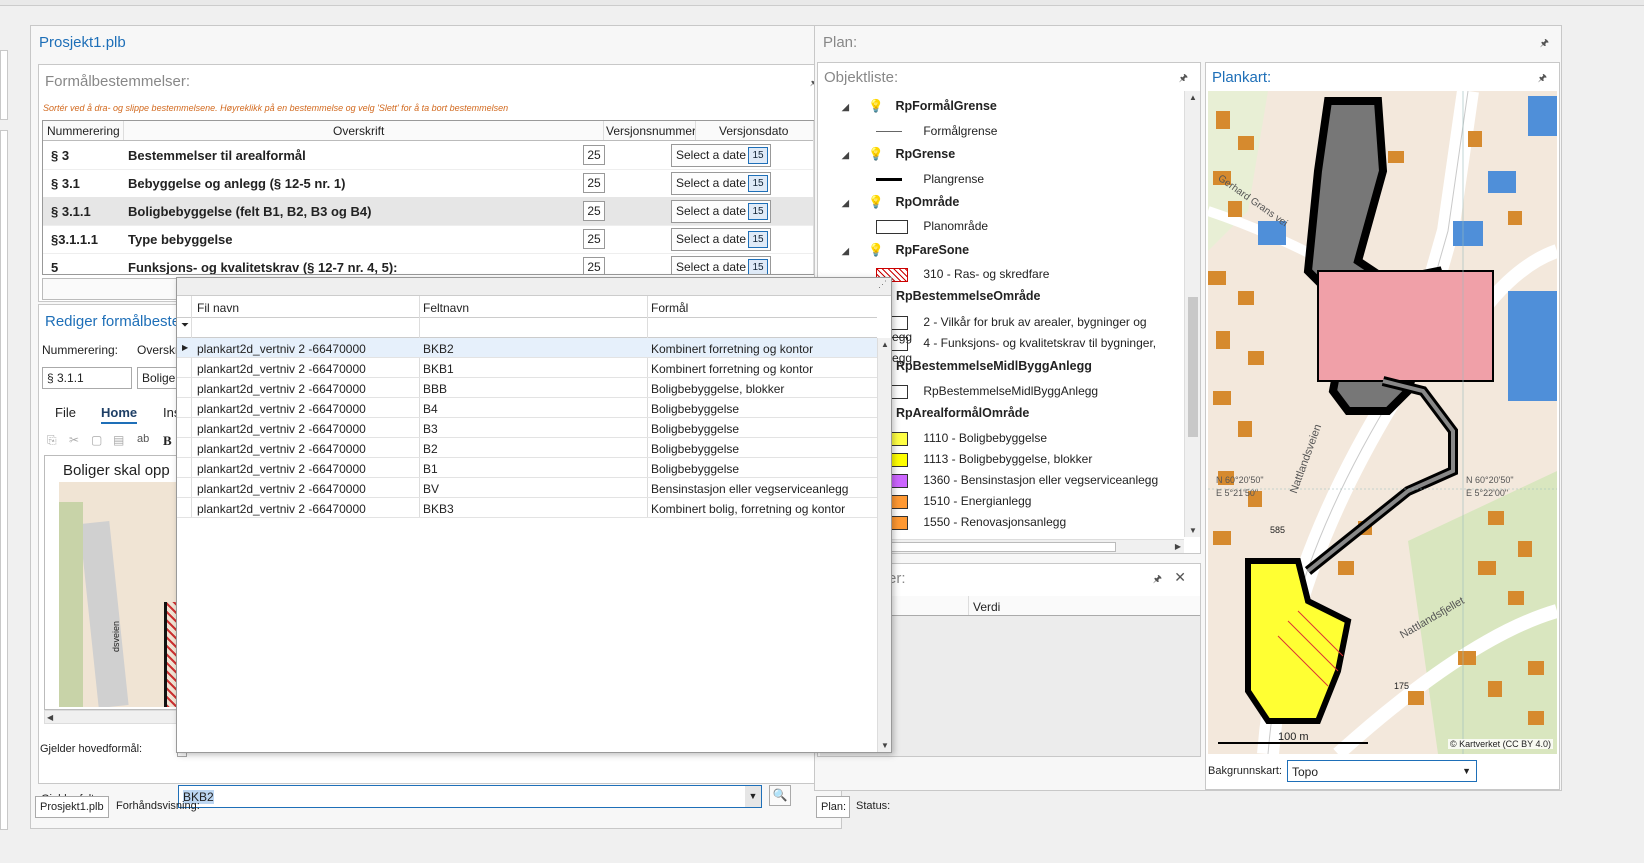 Image resolution: width=1644 pixels, height=863 pixels. Describe the element at coordinates (968, 296) in the screenshot. I see `tree-group: RpBestemmelseOmråde` at that location.